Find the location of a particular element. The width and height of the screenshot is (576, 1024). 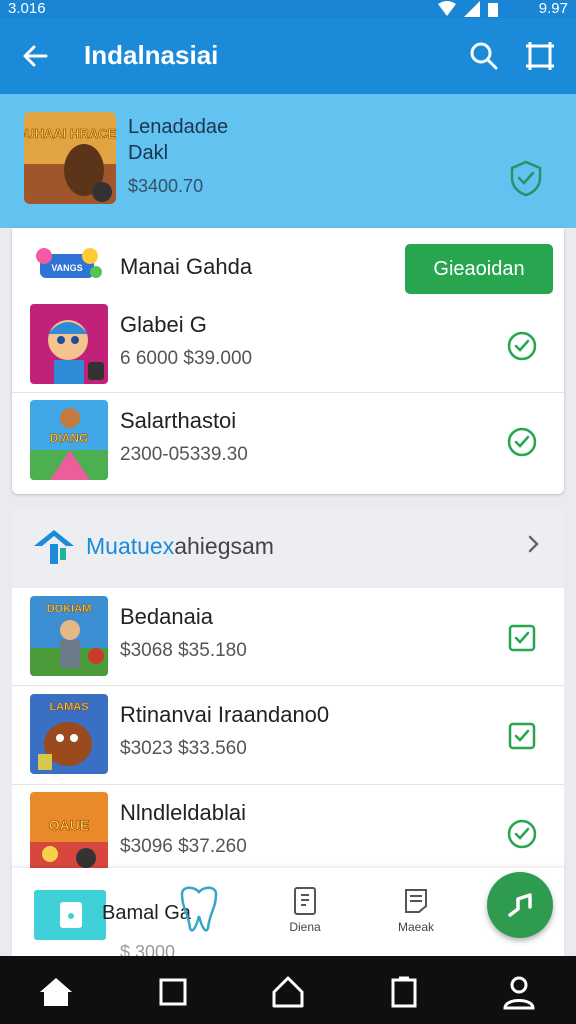

game-thumb-text: DOKIAM is located at coordinates (69, 609).